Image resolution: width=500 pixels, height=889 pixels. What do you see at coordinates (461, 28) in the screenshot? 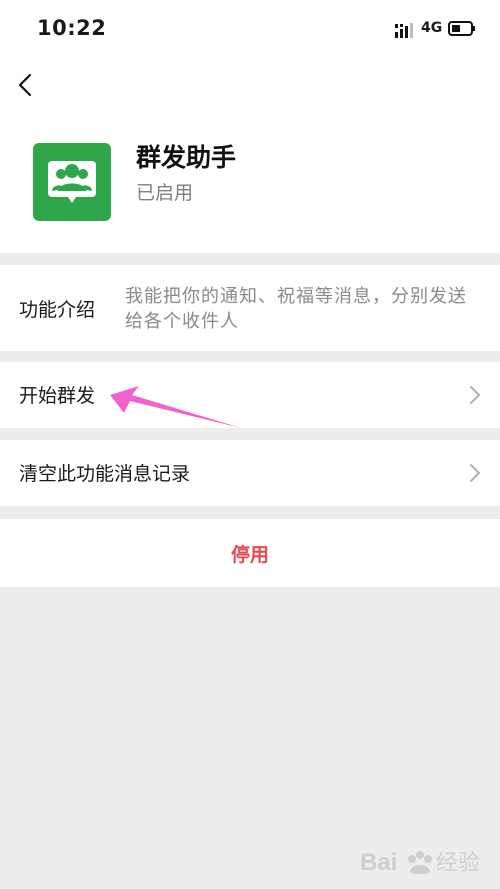
I see `battery-icon` at bounding box center [461, 28].